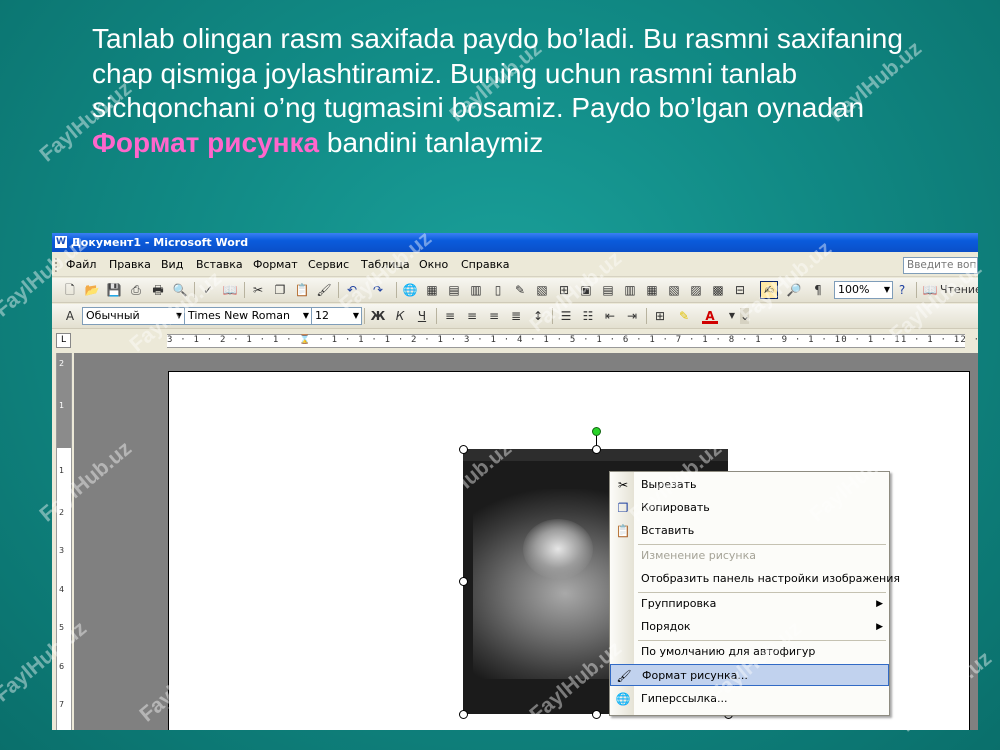 Image resolution: width=1000 pixels, height=750 pixels. I want to click on drawing-toggle-icon: ✍, so click(769, 290).